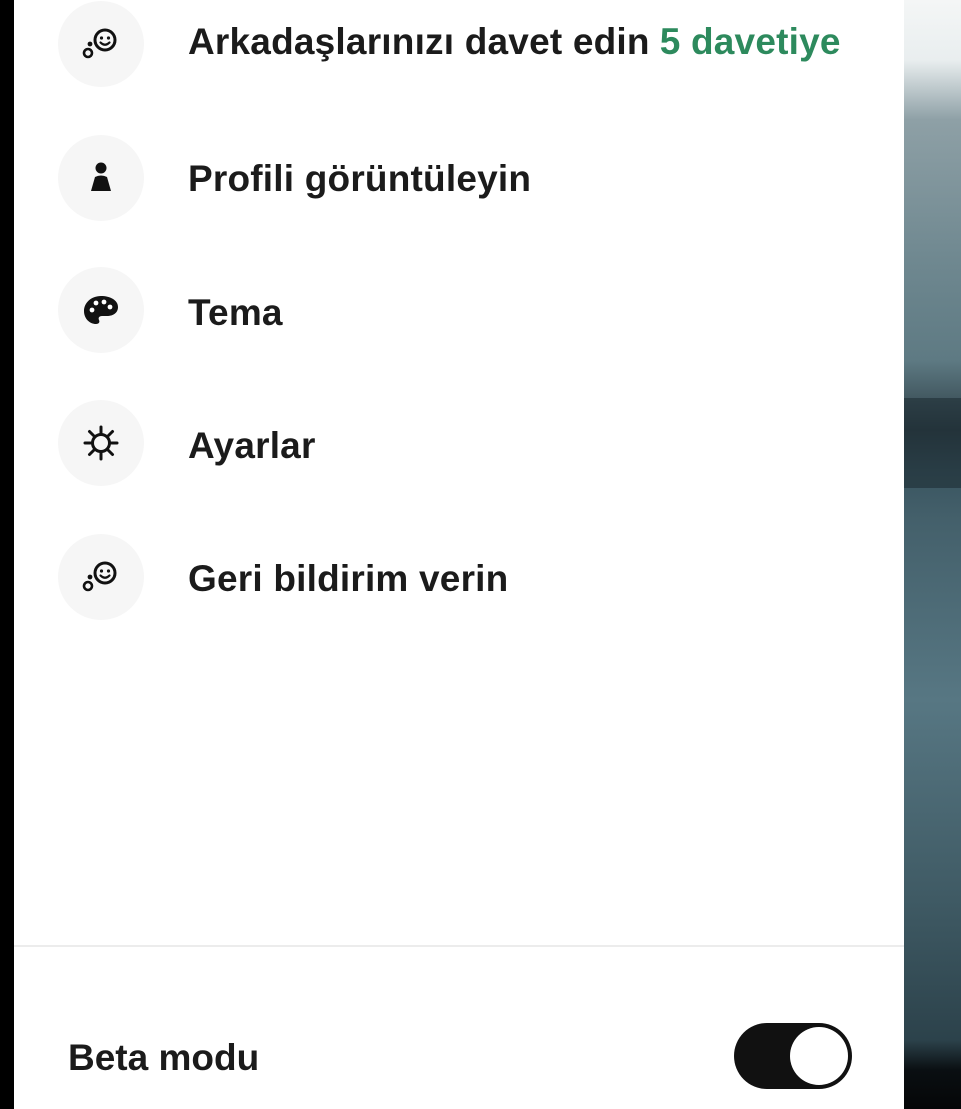 The image size is (961, 1109). I want to click on person-icon, so click(101, 176).